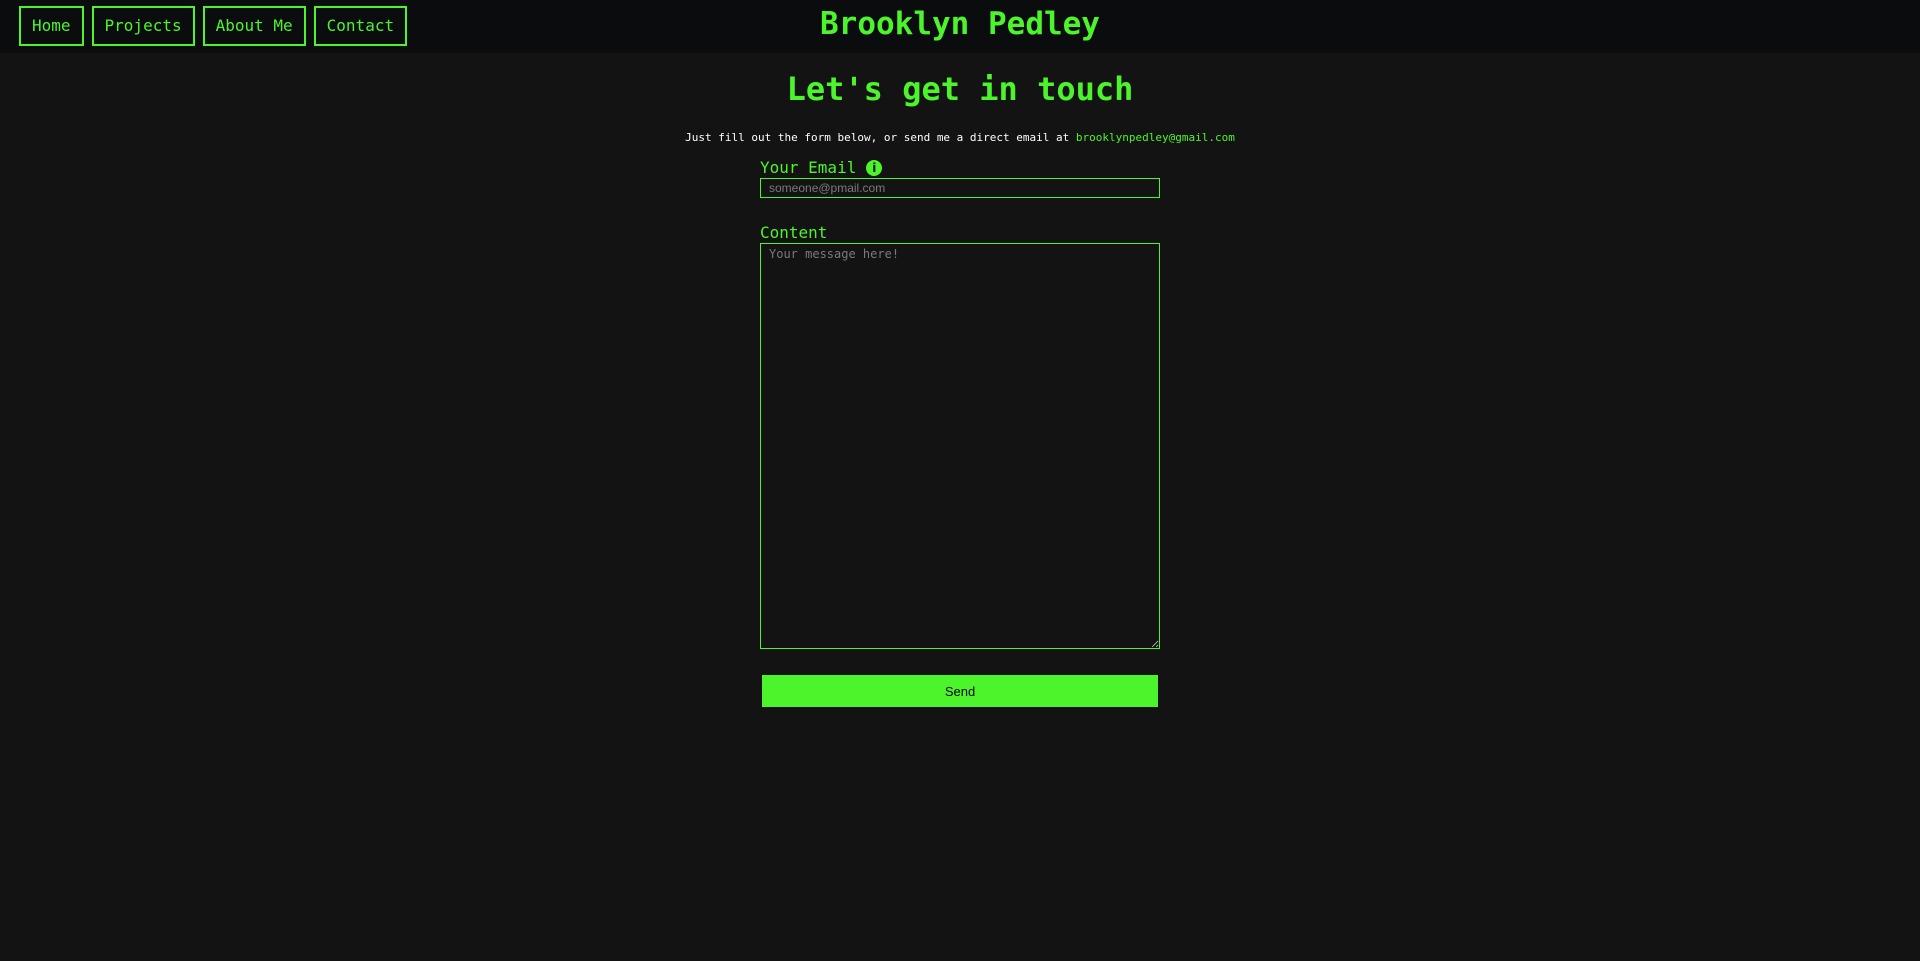 The height and width of the screenshot is (961, 1920). What do you see at coordinates (960, 691) in the screenshot?
I see `send-button: Send` at bounding box center [960, 691].